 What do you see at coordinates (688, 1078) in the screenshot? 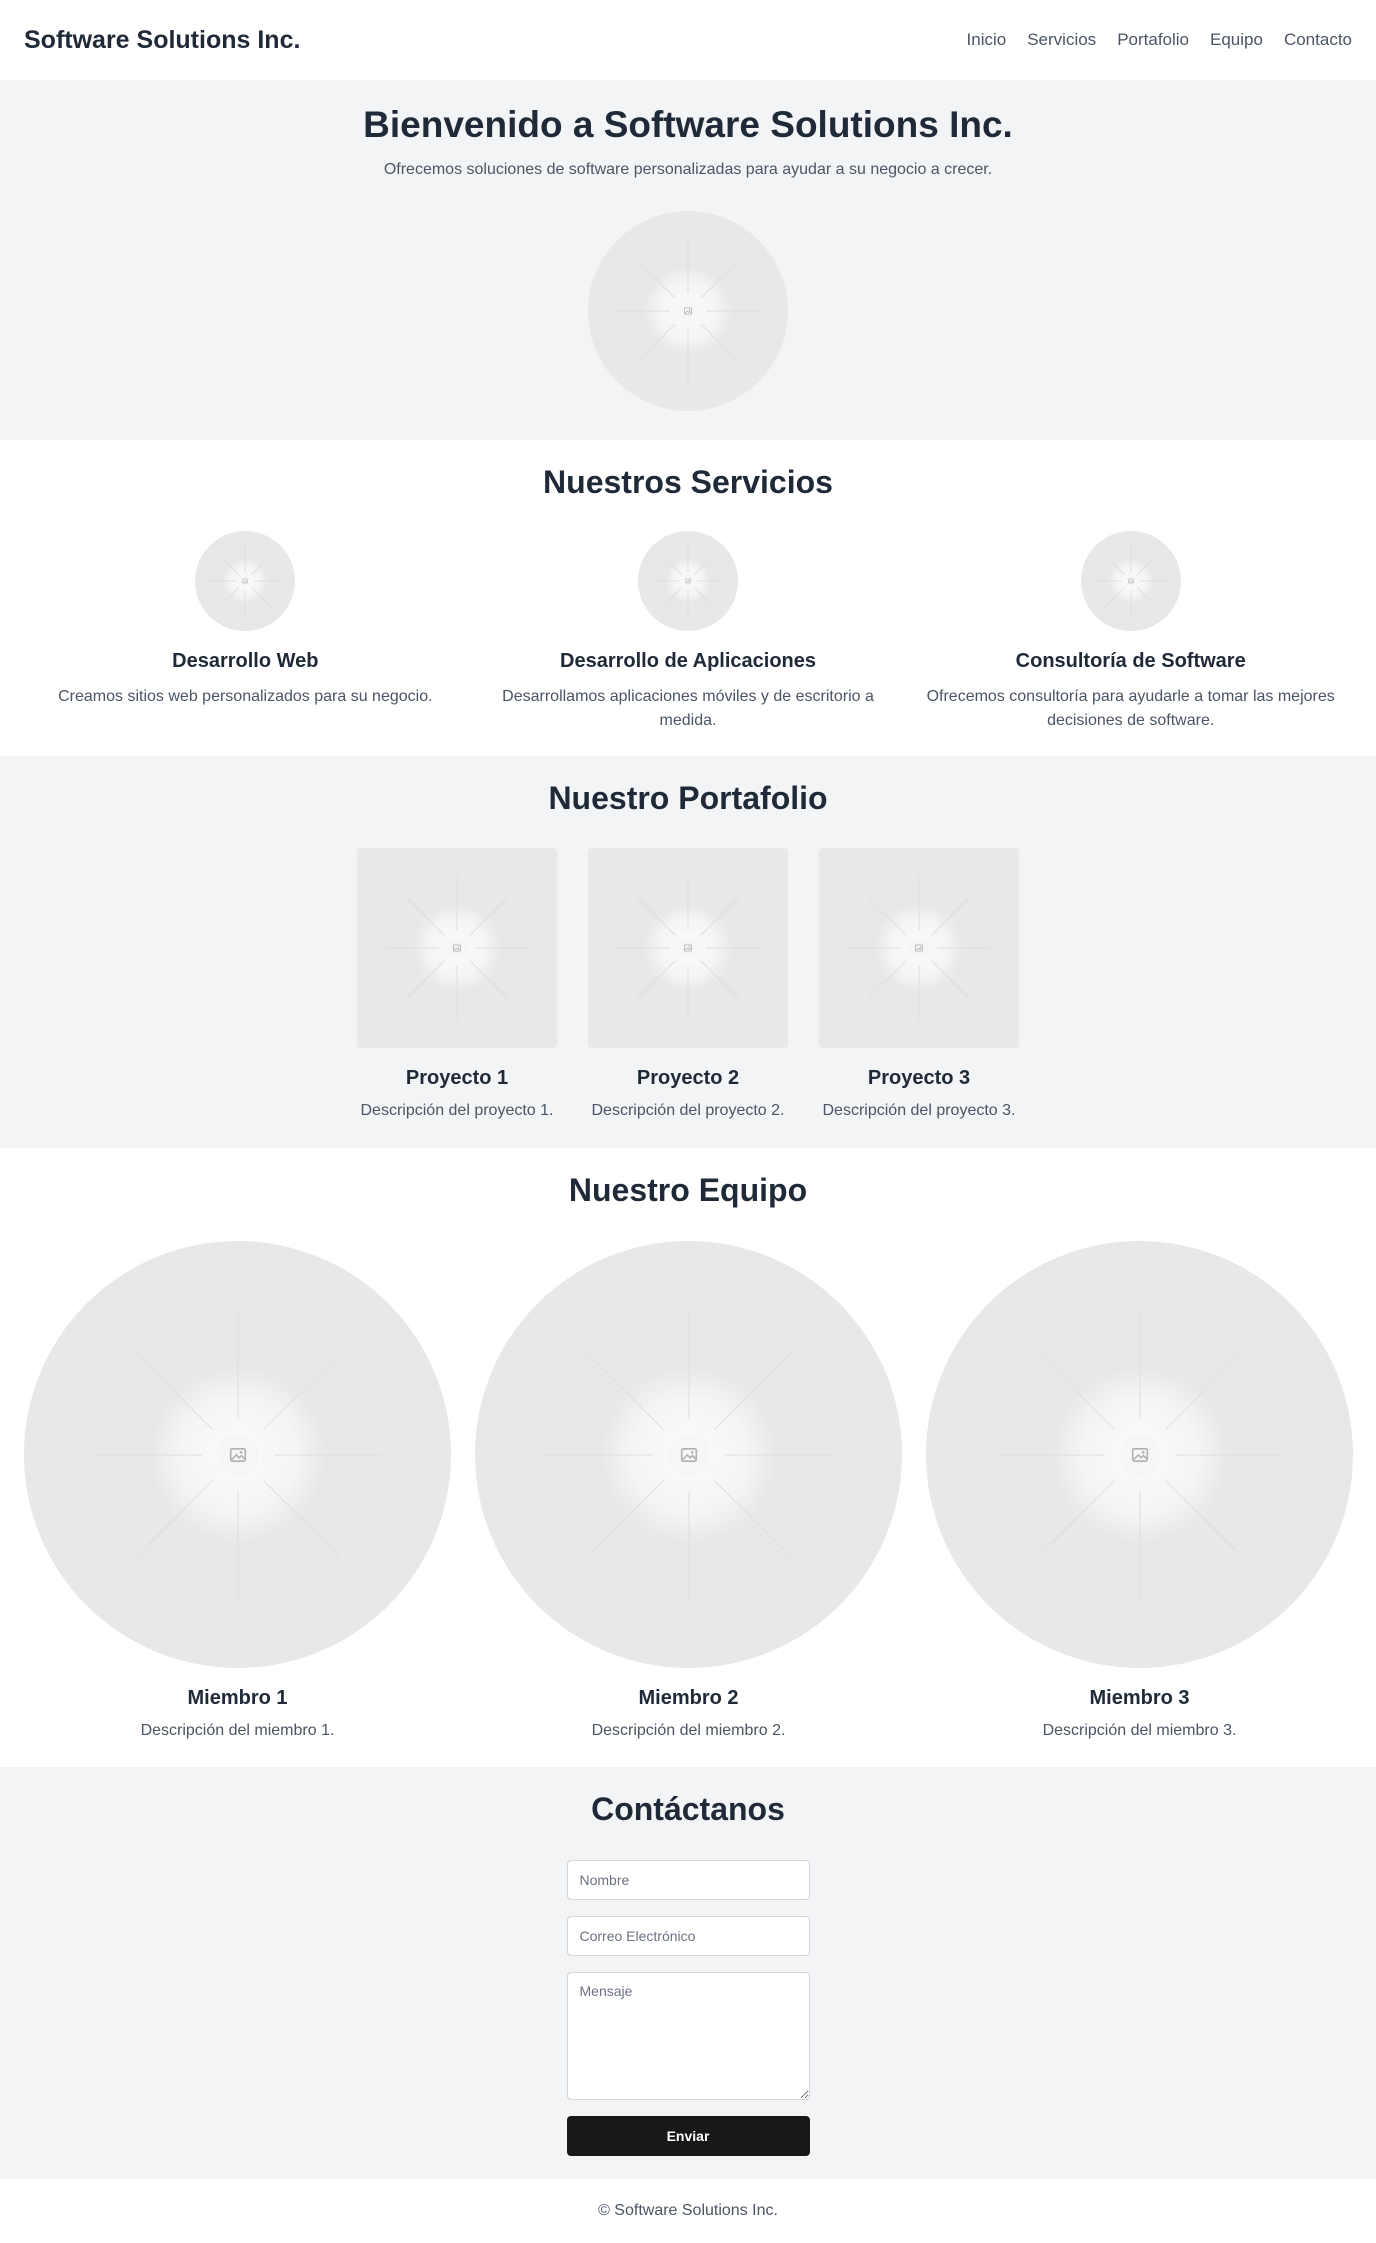
I see `project-title: Proyecto 2` at bounding box center [688, 1078].